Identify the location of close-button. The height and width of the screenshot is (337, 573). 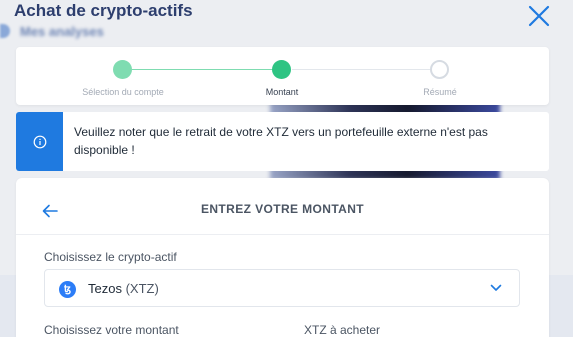
(539, 16).